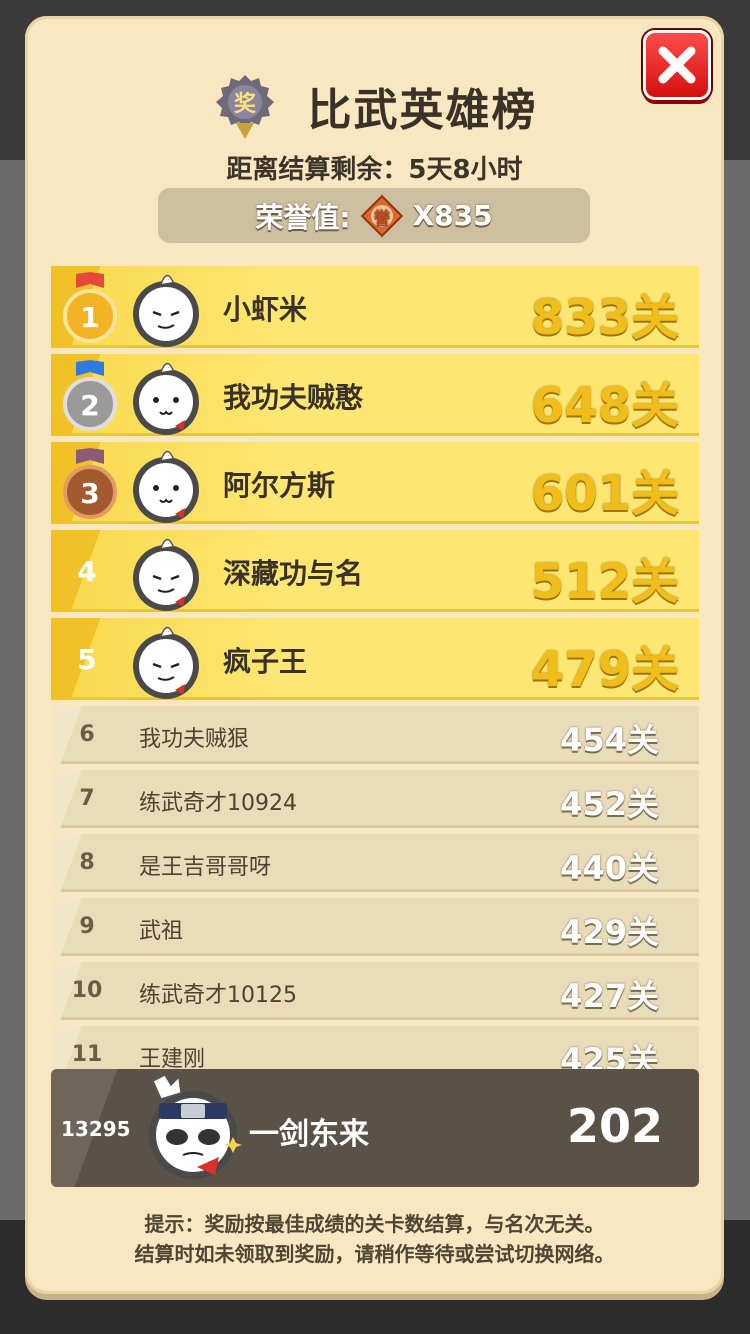  I want to click on svg-text: 誉, so click(382, 217).